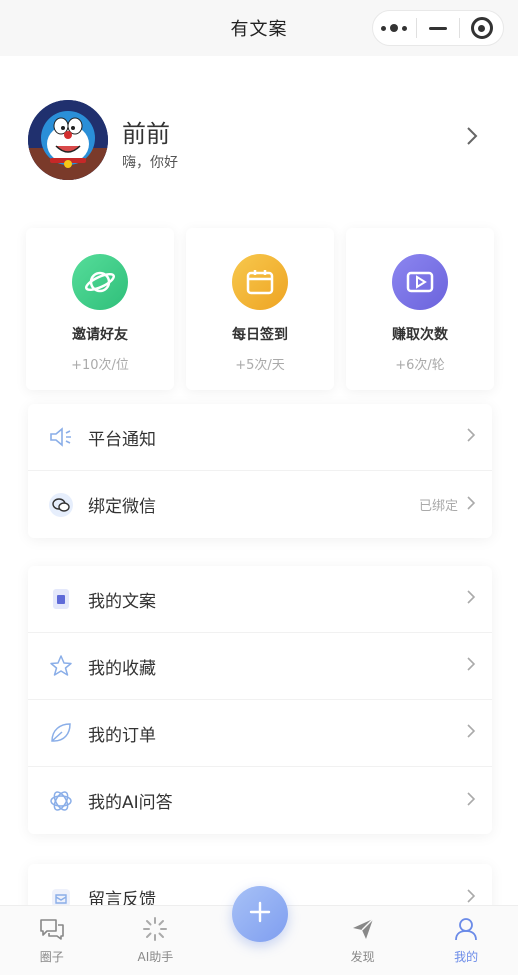  Describe the element at coordinates (61, 801) in the screenshot. I see `openai-icon` at that location.